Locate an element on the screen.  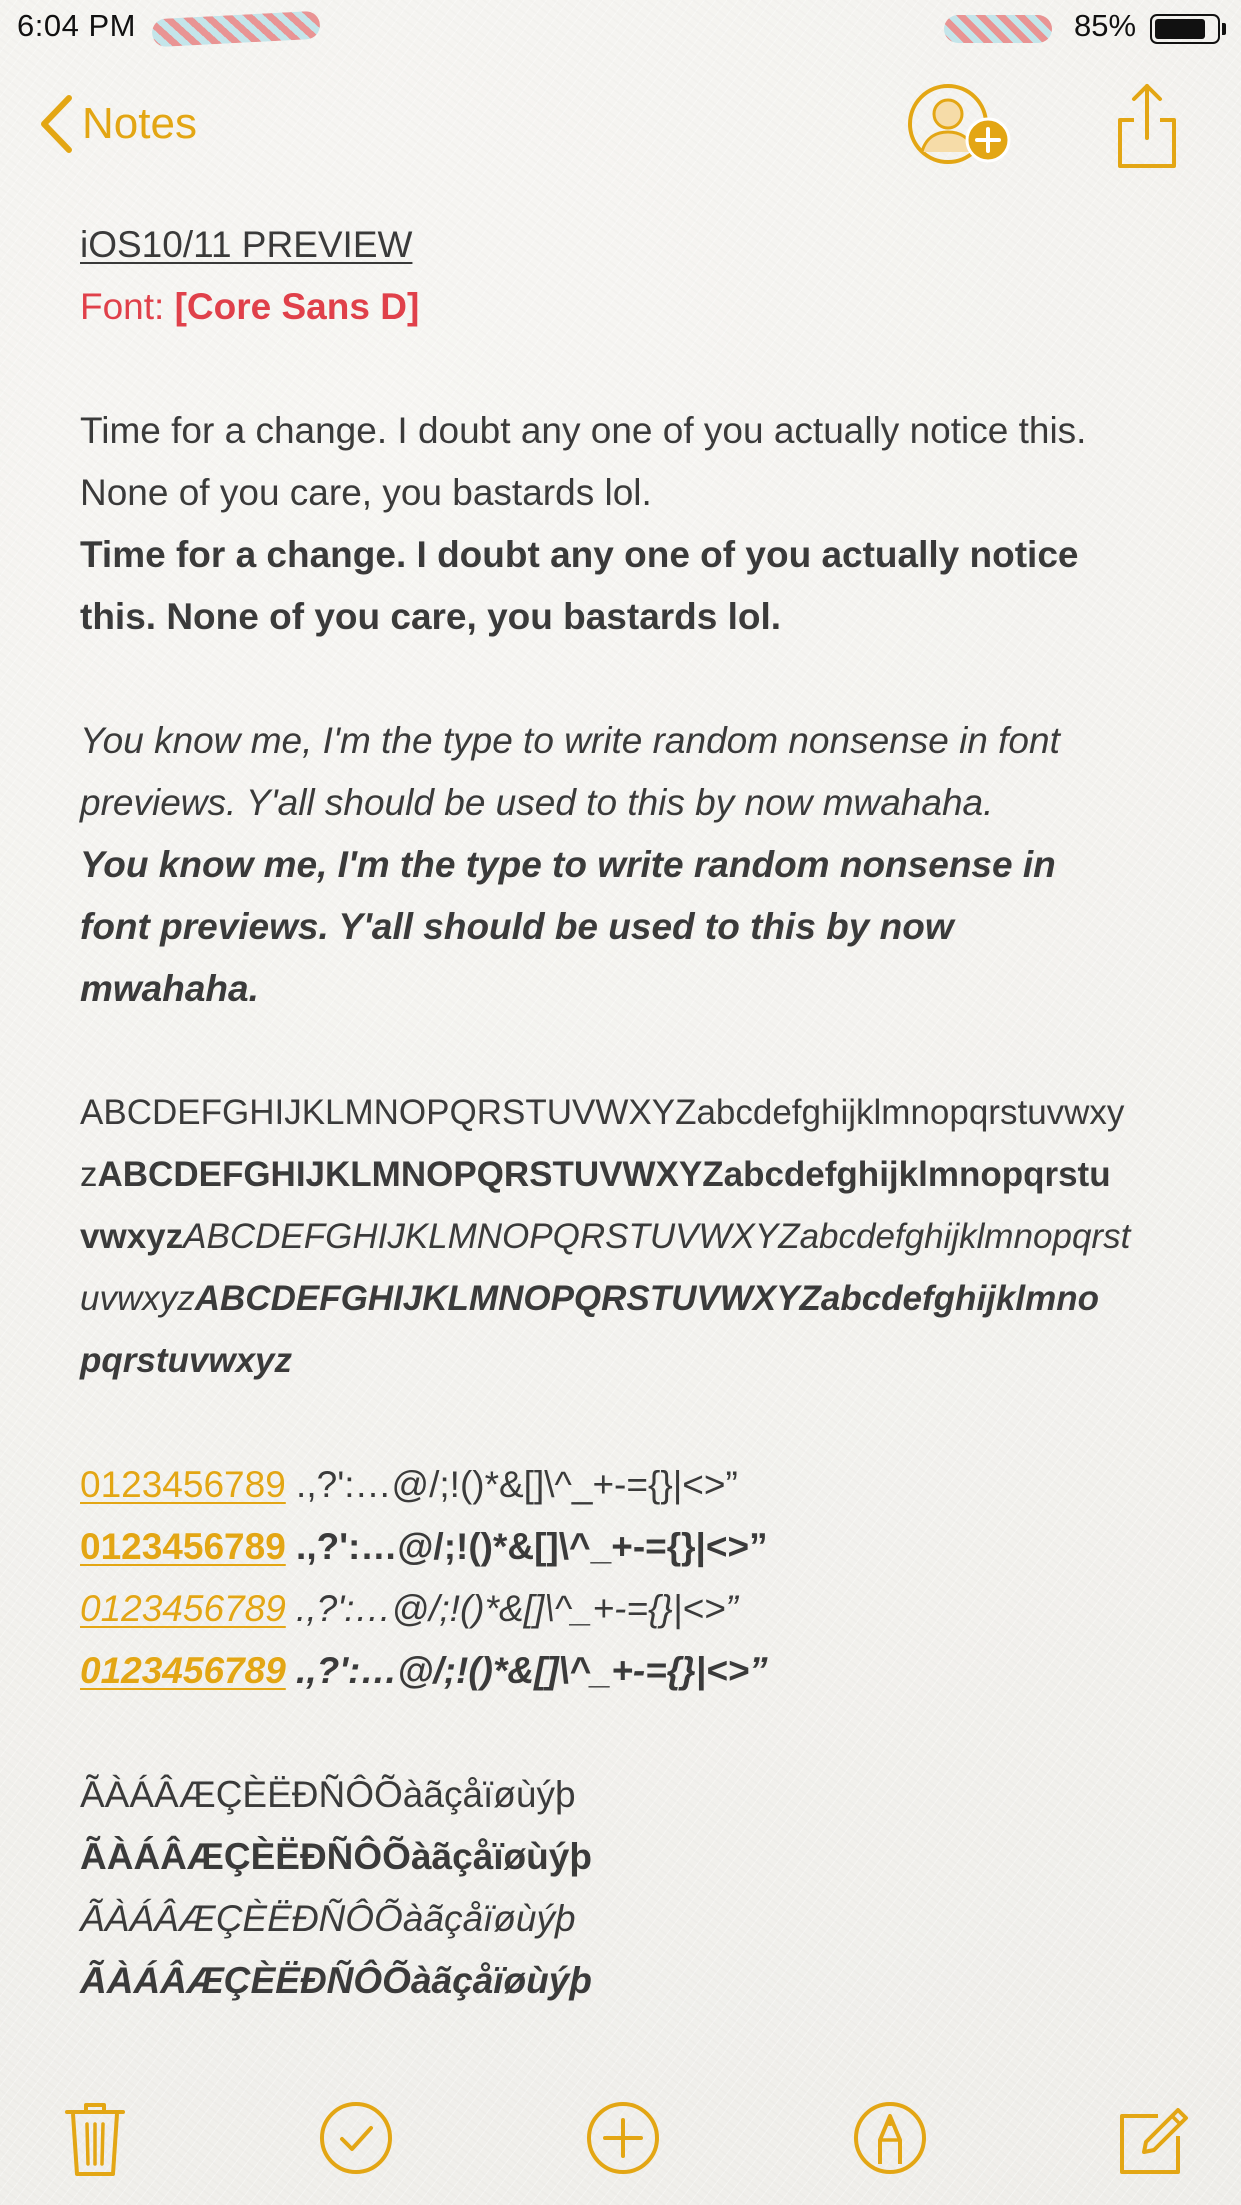
battery-nub is located at coordinates (1224, 29).